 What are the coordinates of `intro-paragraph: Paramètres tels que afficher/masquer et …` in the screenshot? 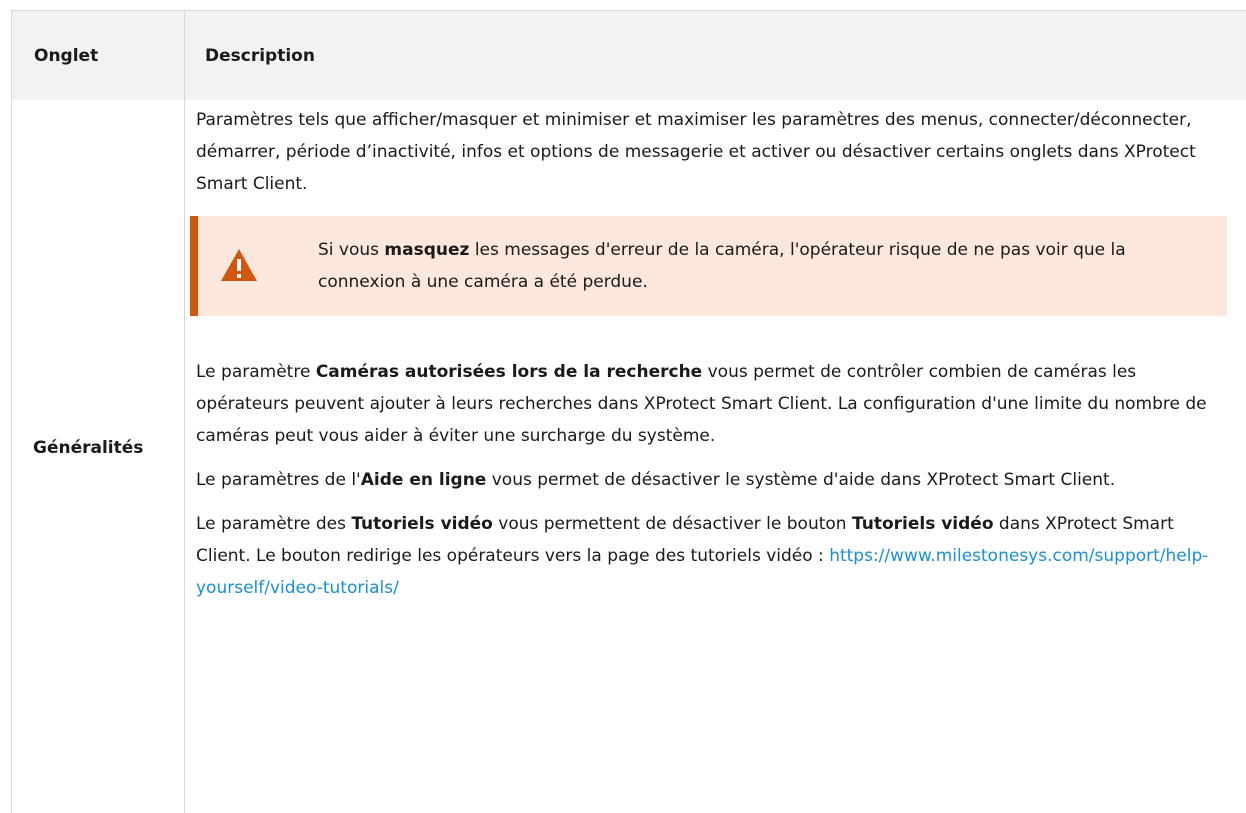 It's located at (696, 152).